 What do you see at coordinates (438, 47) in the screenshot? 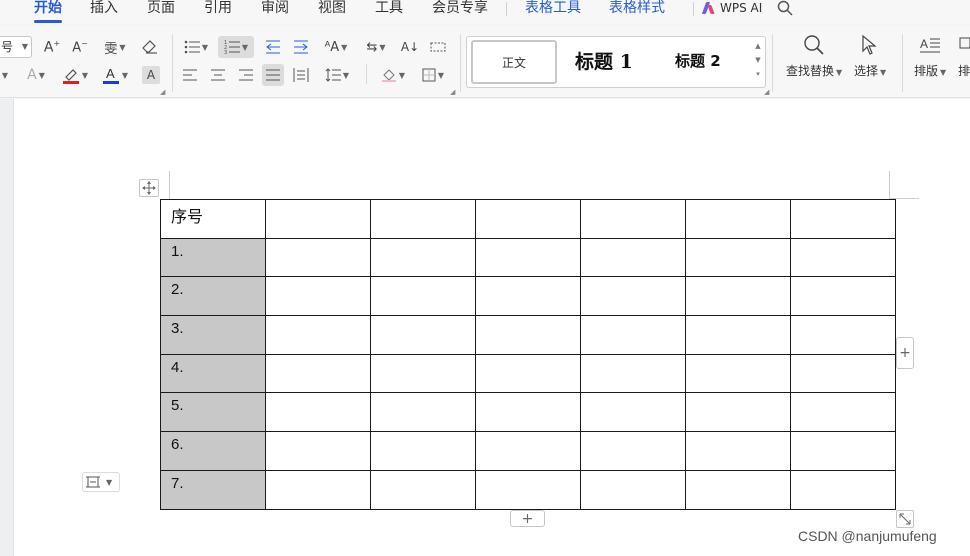
I see `show-marks-button` at bounding box center [438, 47].